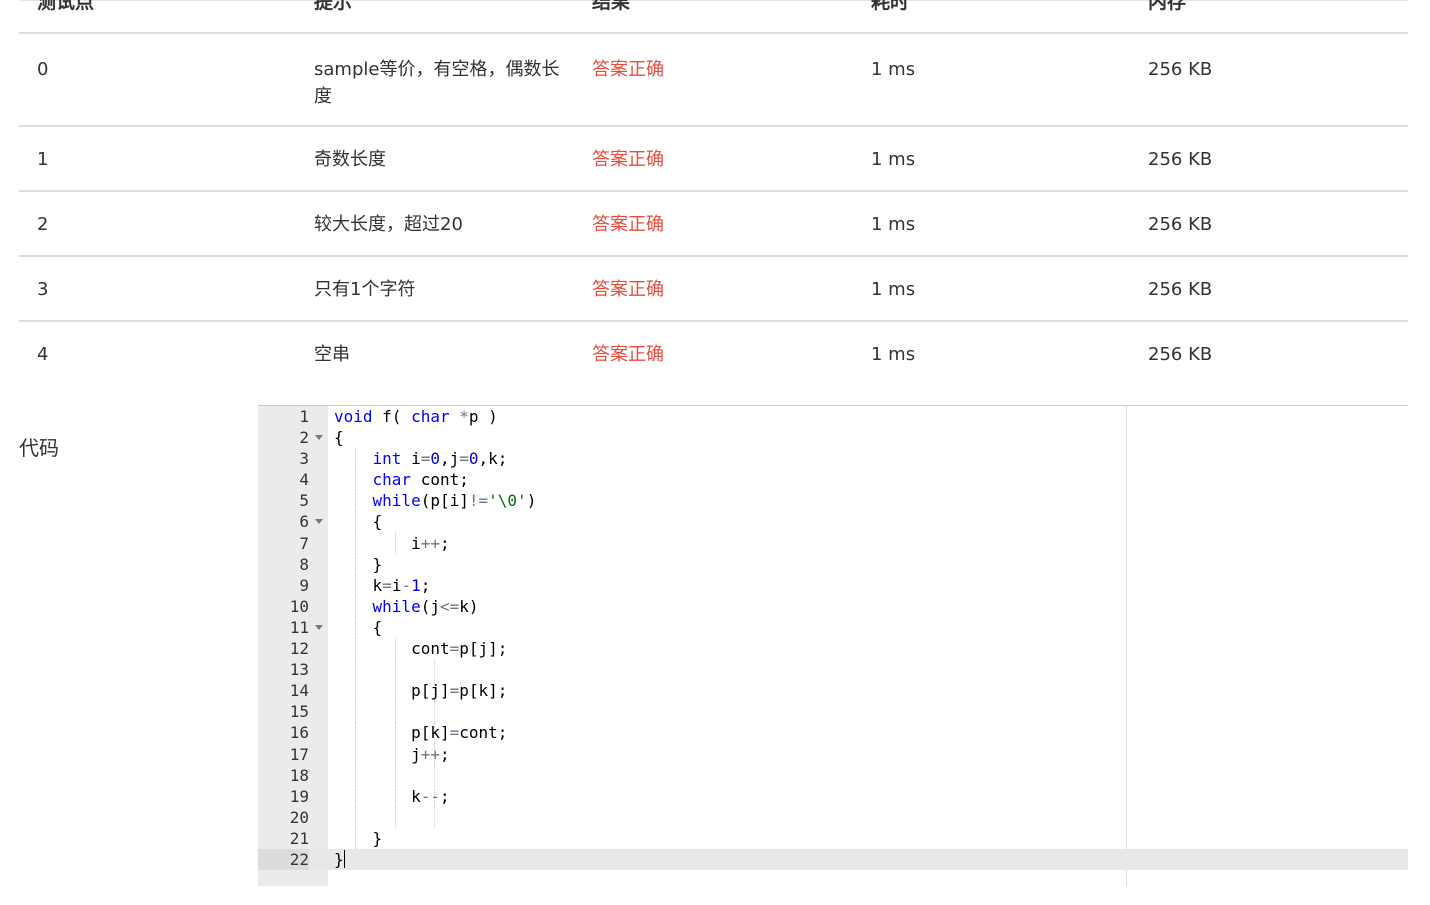  I want to click on test-point-id: 4, so click(43, 354).